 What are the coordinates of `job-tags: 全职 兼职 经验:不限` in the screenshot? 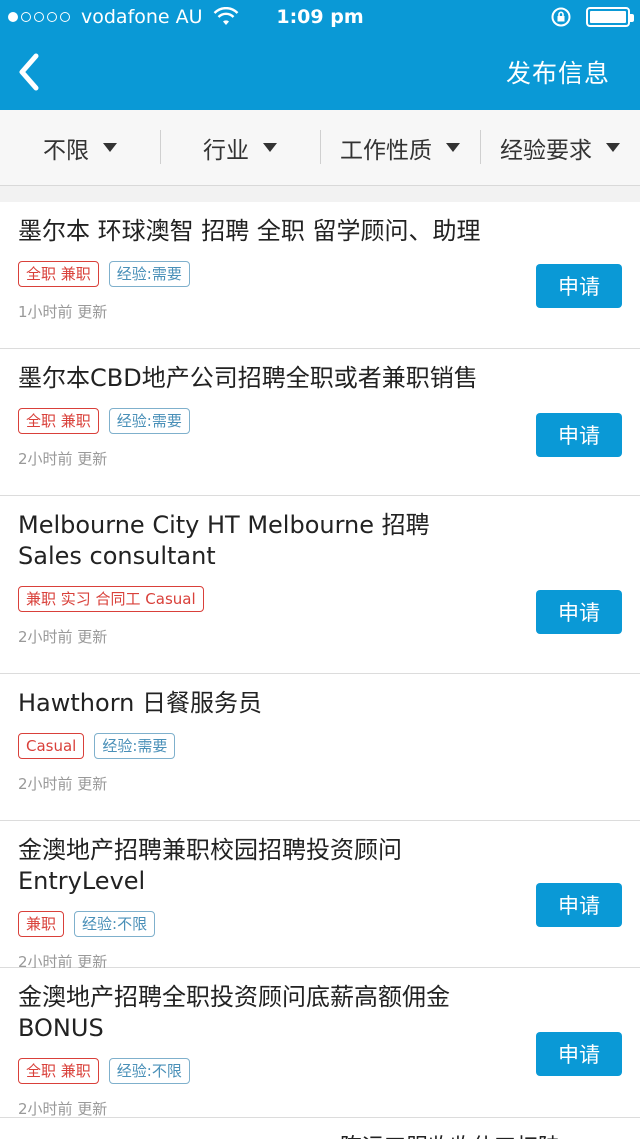 It's located at (259, 1071).